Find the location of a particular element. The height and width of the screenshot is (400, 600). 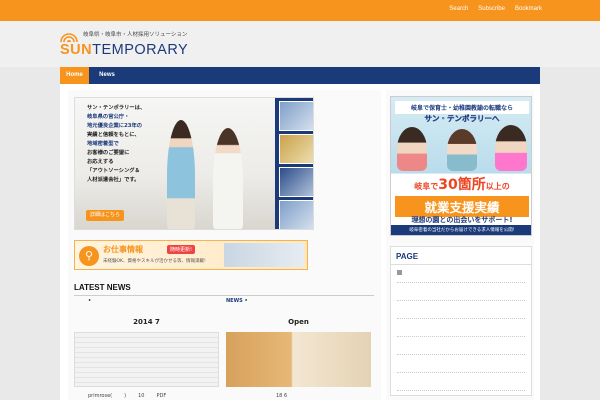

news-meta-text: primrose( is located at coordinates (100, 396).